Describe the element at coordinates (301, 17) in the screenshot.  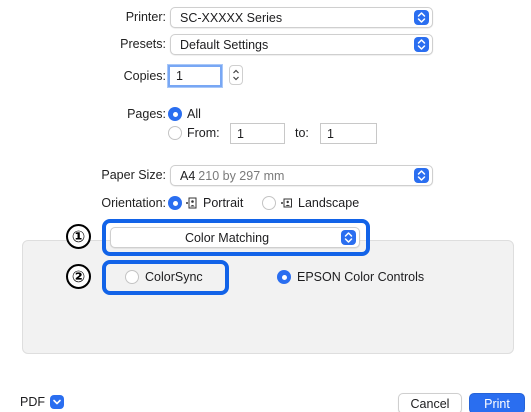
I see `printer-popup: SC-XXXXX Series` at that location.